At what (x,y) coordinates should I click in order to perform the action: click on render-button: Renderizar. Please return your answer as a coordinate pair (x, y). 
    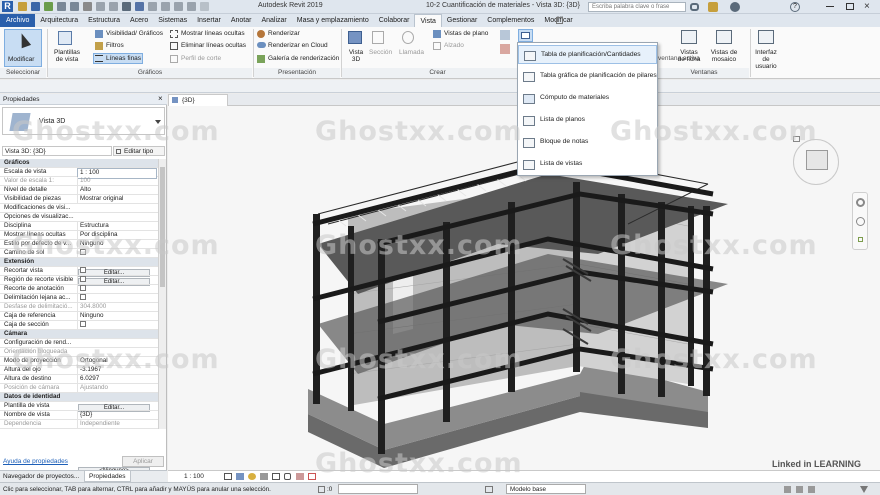
    Looking at the image, I should click on (284, 33).